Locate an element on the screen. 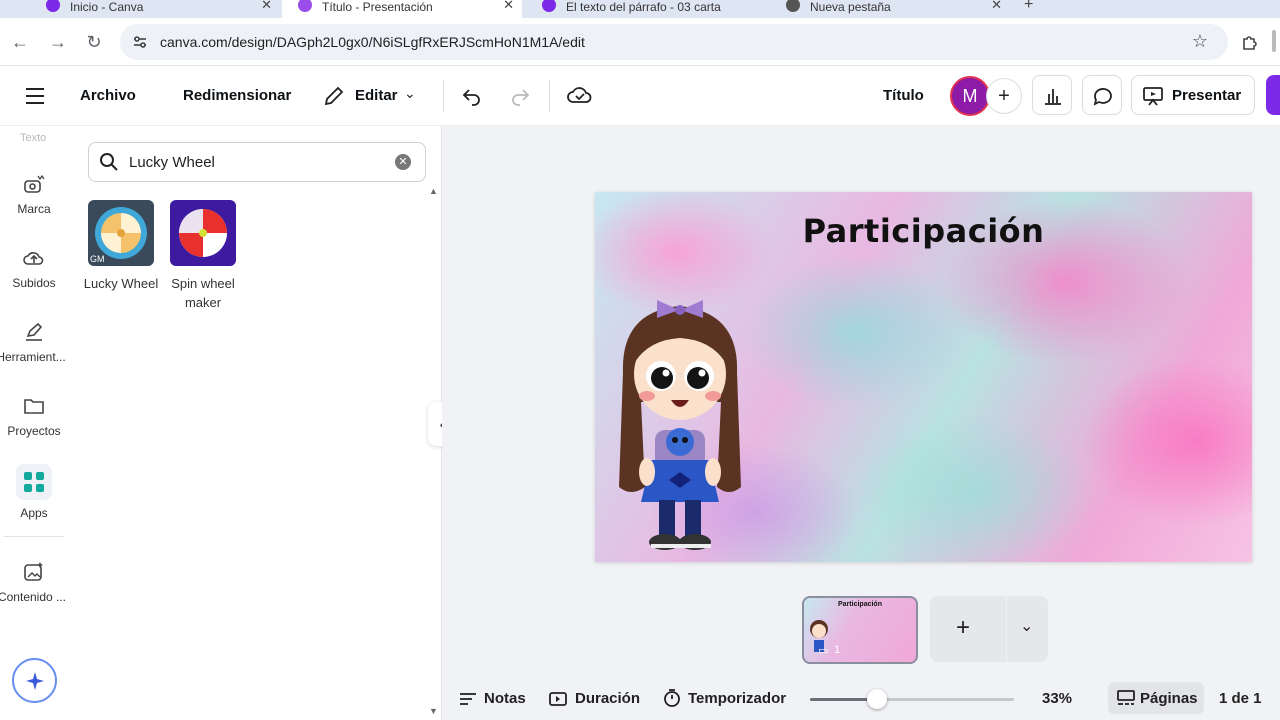 Image resolution: width=1280 pixels, height=720 pixels. scroll-edge is located at coordinates (1274, 41).